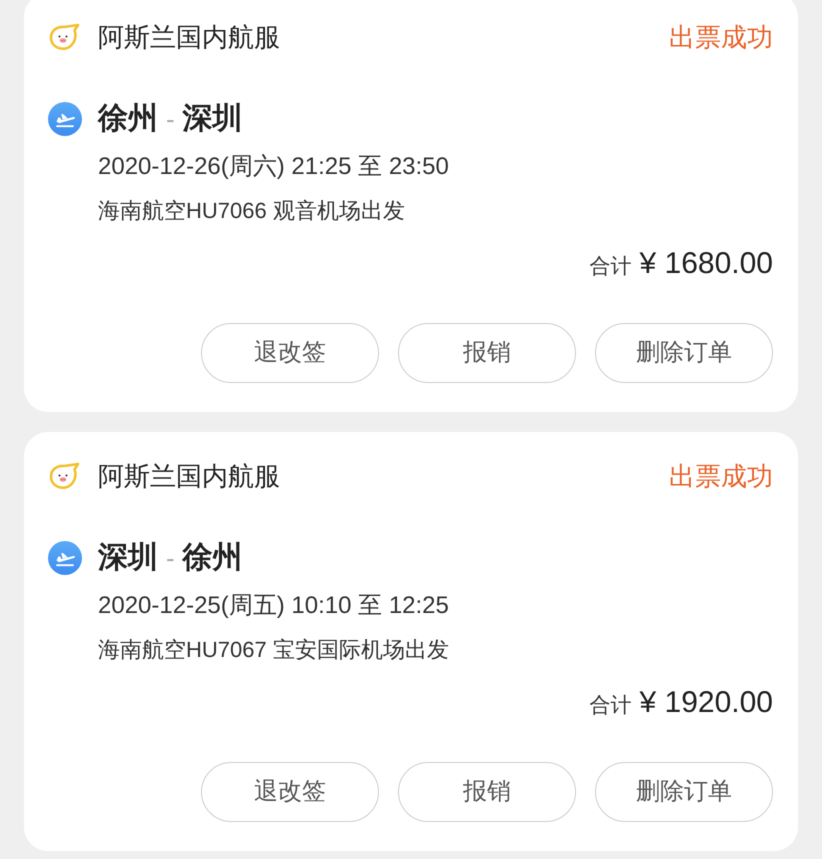  Describe the element at coordinates (273, 650) in the screenshot. I see `flight-info: 海南航空HU7067 宝安国际机场出发` at that location.